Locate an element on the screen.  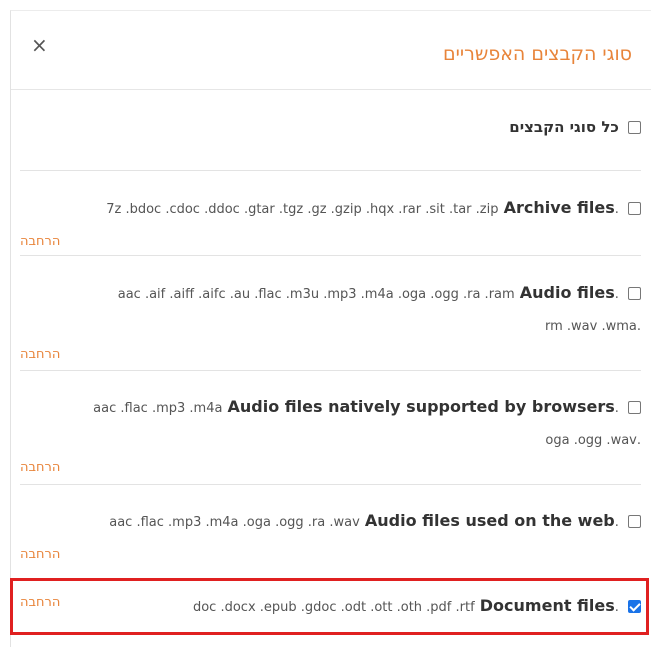
audio-web-checkbox is located at coordinates (634, 521).